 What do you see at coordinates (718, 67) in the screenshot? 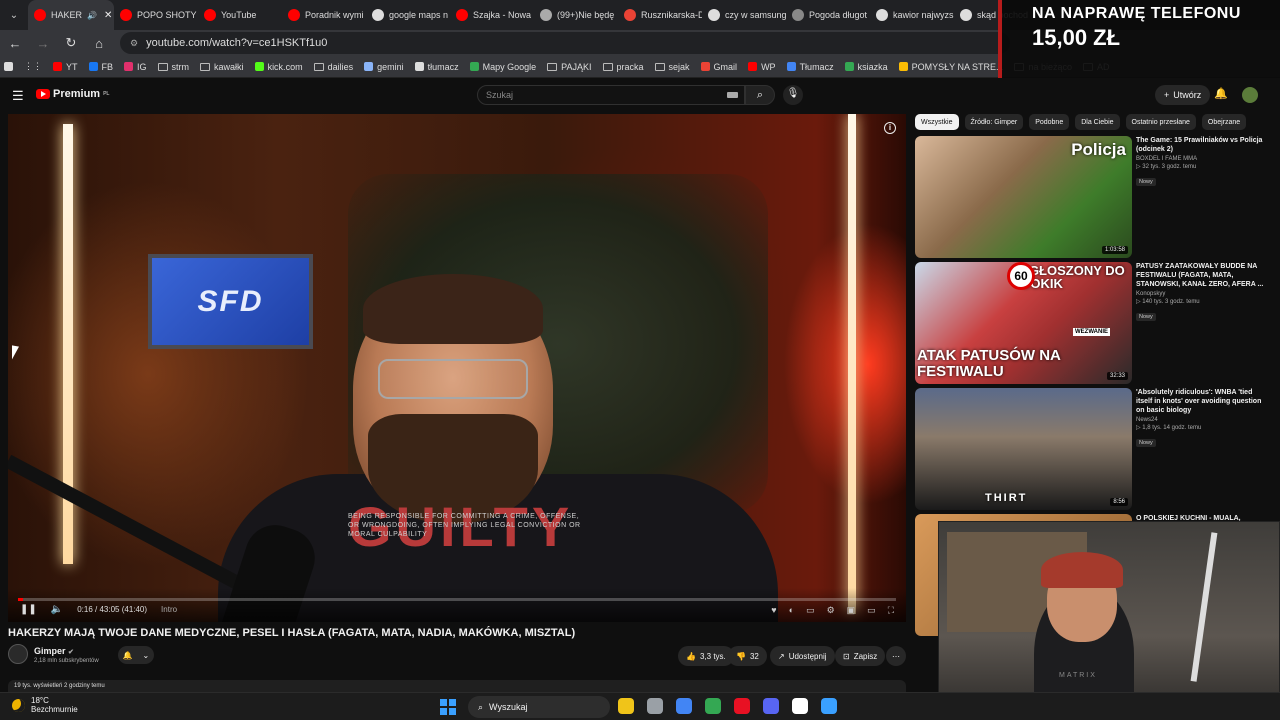
I see `bookmark-item: Gmail` at bounding box center [718, 67].